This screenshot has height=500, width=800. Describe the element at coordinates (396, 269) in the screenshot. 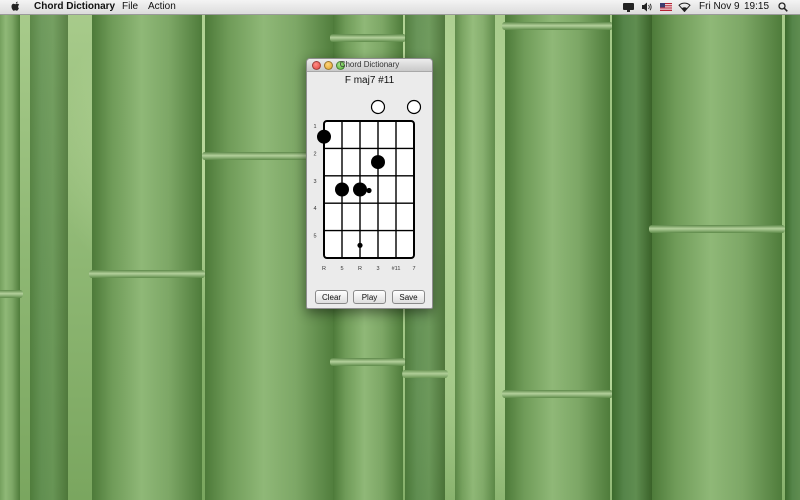

I see `interval-label: #11` at that location.